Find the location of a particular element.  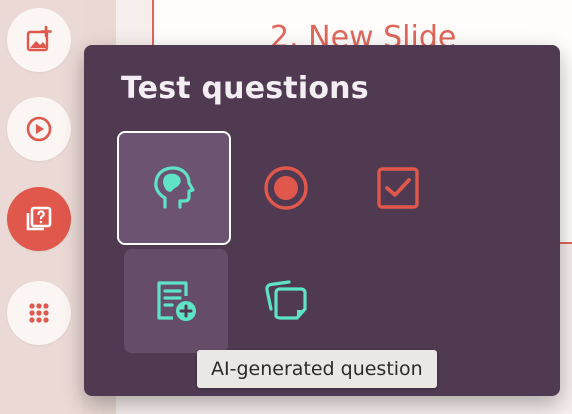

single-choice-tile is located at coordinates (286, 188).